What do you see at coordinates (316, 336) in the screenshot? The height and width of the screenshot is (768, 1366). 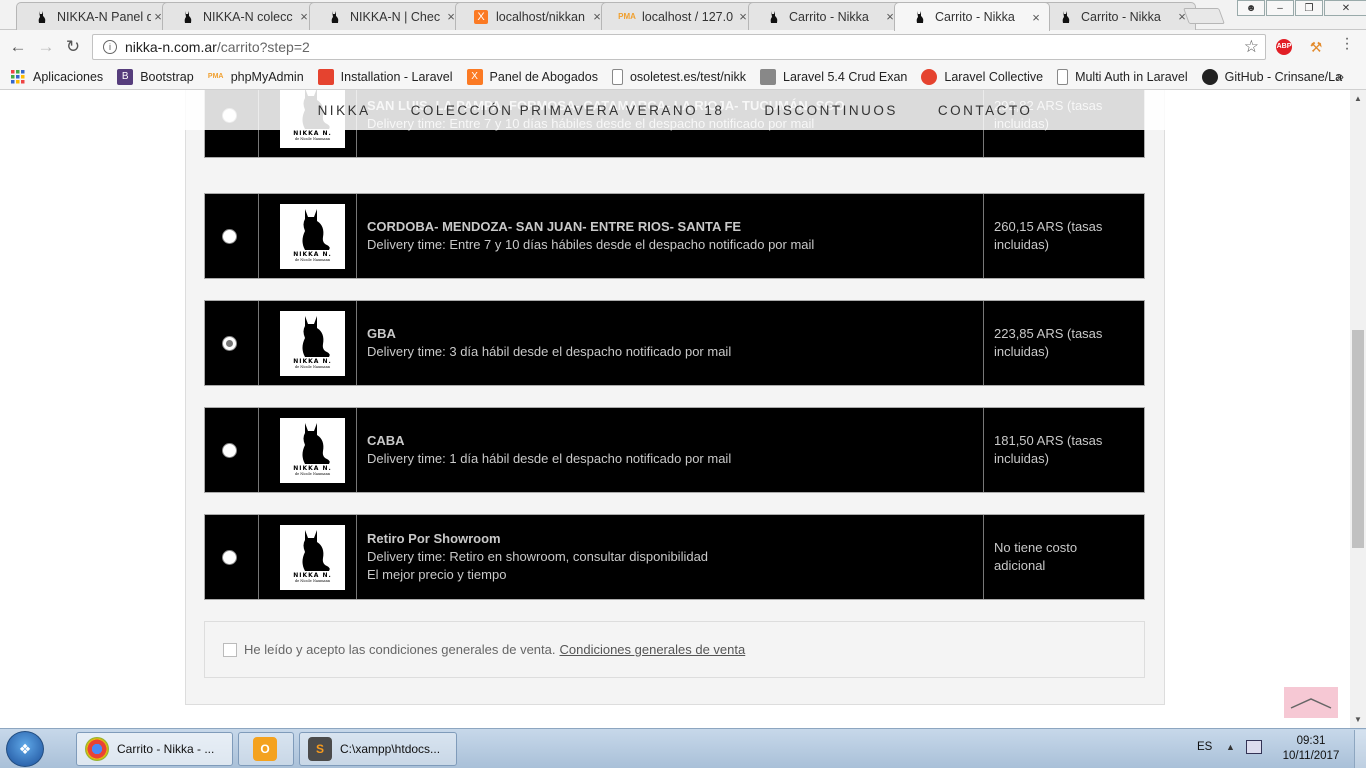 I see `cat-silhouette-icon` at bounding box center [316, 336].